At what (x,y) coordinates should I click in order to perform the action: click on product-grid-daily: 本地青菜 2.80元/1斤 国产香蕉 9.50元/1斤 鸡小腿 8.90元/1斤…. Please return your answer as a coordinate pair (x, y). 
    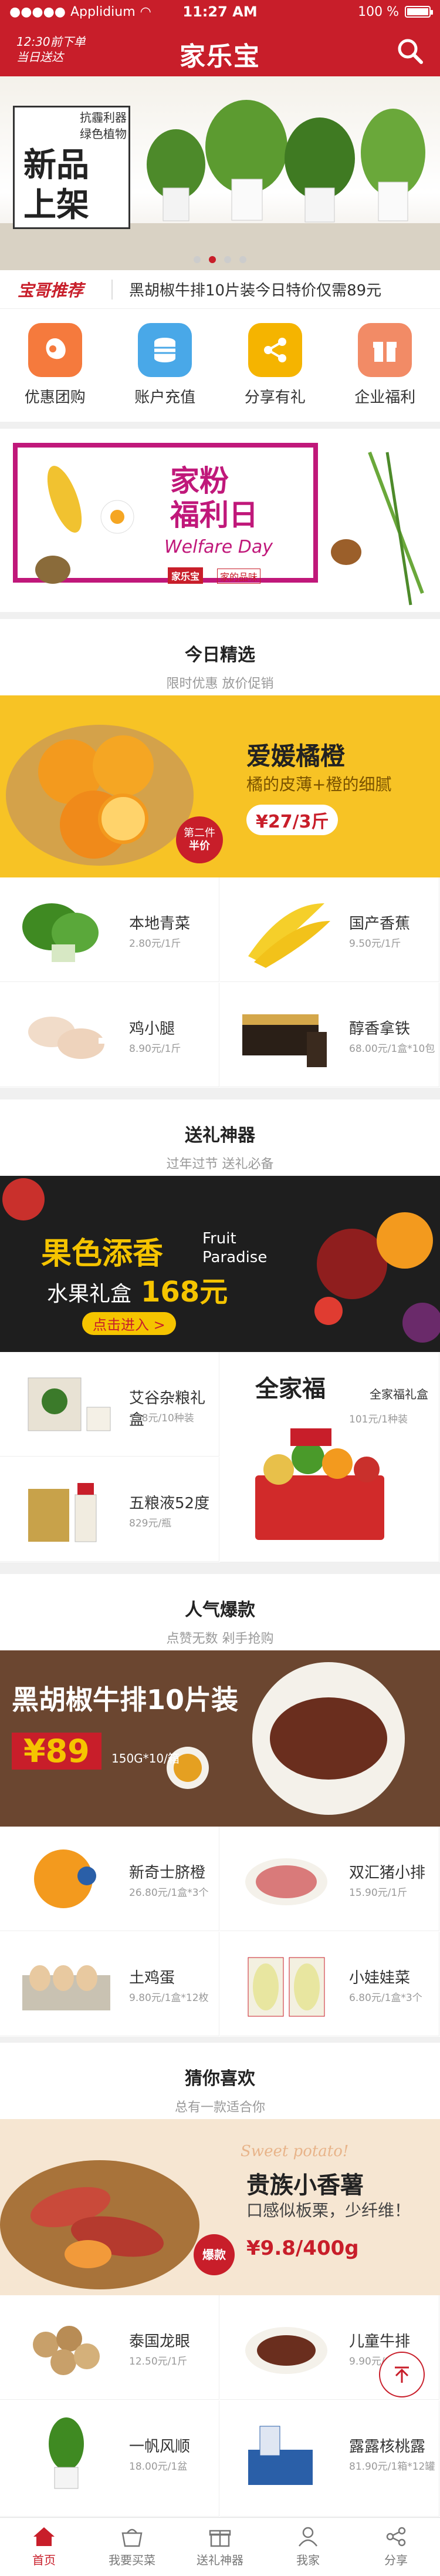
    Looking at the image, I should click on (220, 982).